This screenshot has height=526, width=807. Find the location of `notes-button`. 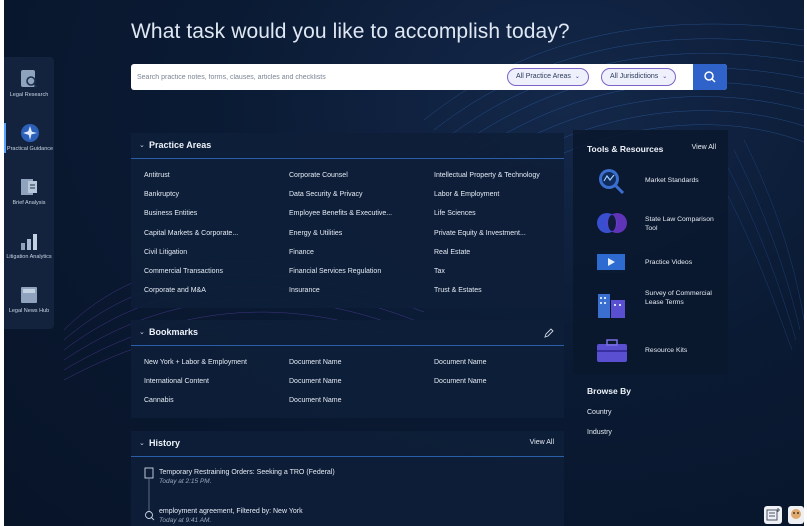

notes-button is located at coordinates (773, 515).